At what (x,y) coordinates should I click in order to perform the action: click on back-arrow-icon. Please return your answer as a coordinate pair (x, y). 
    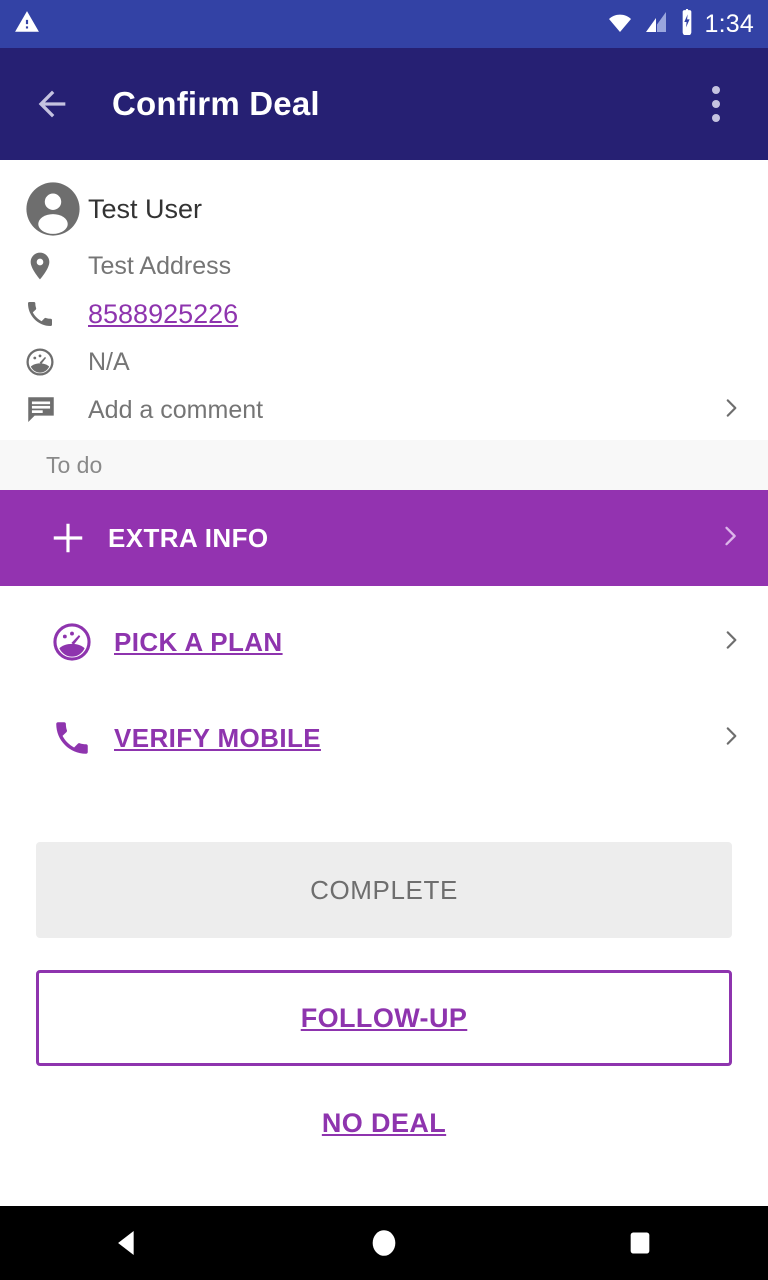
    Looking at the image, I should click on (52, 104).